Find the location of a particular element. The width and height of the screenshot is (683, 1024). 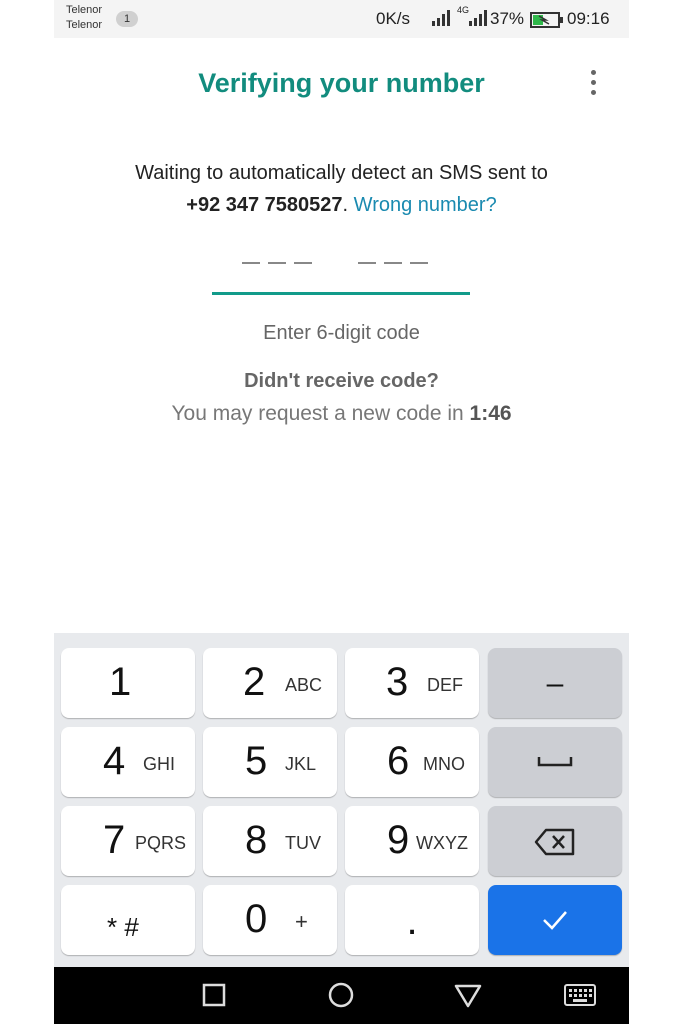

carrier-2: Telenor is located at coordinates (84, 25).